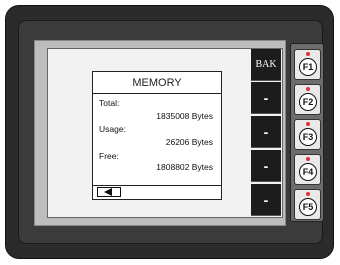 This screenshot has width=340, height=265. I want to click on total-value: 1835008 Bytes, so click(184, 116).